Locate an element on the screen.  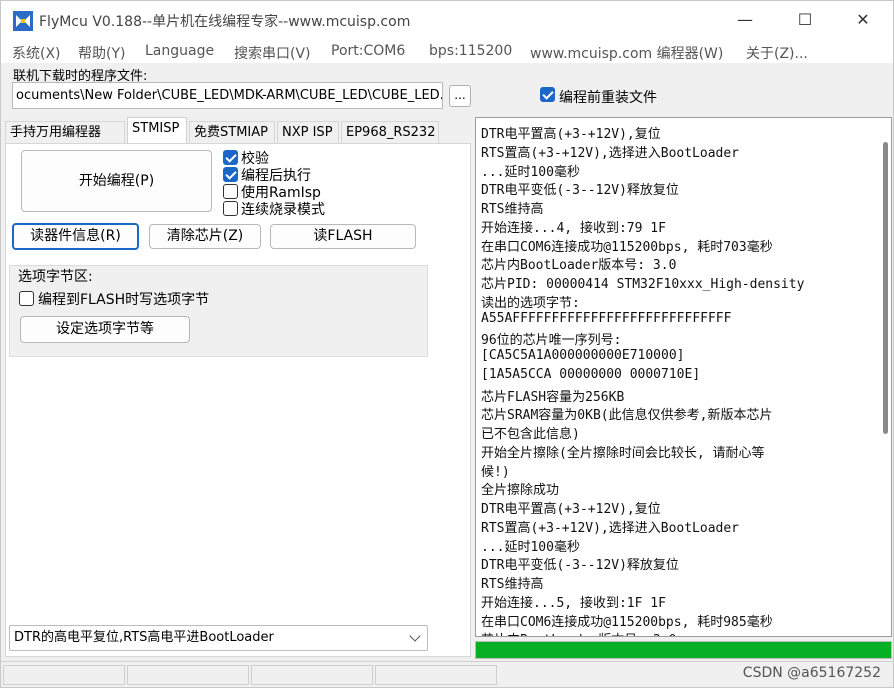
chevron-down-icon is located at coordinates (415, 636).